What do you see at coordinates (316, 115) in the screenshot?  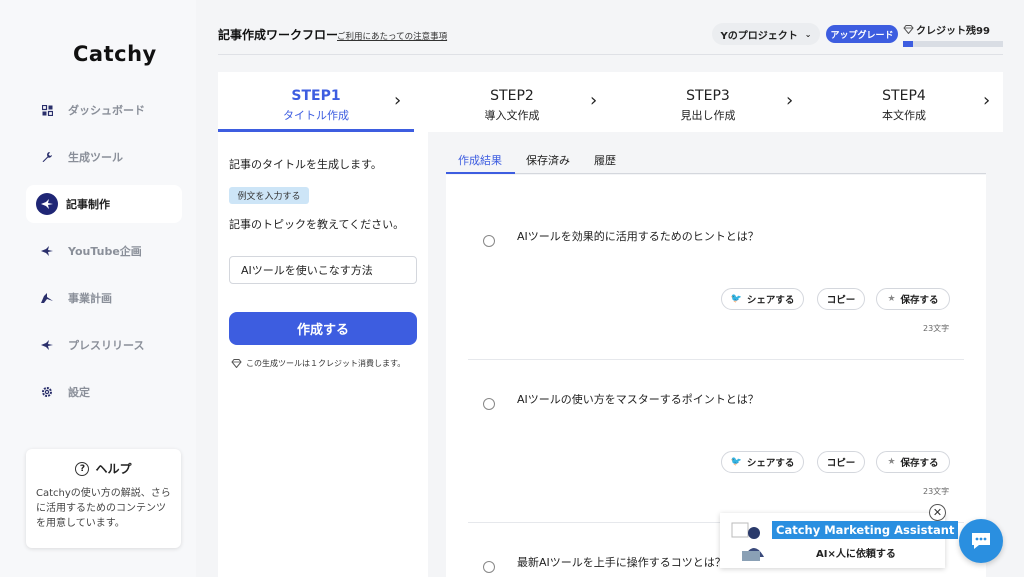 I see `step-name: タイトル作成` at bounding box center [316, 115].